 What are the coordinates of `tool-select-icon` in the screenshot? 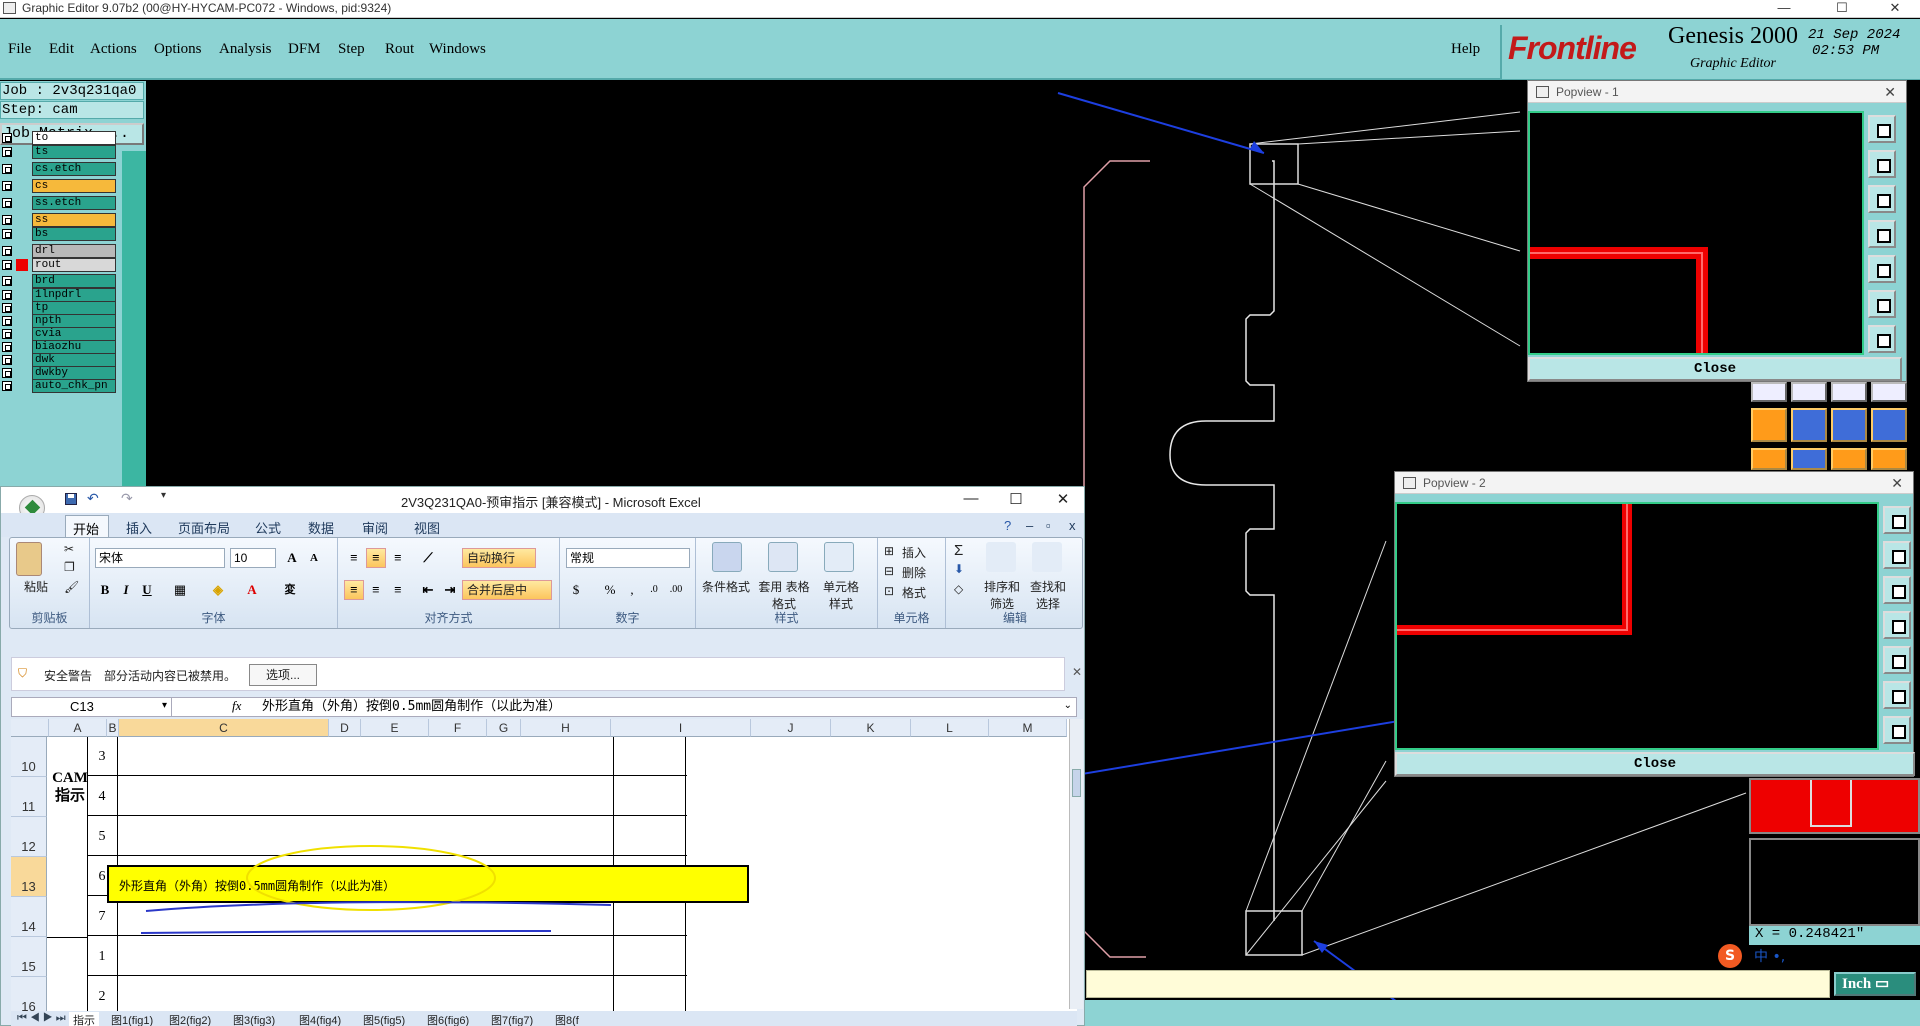 It's located at (1769, 392).